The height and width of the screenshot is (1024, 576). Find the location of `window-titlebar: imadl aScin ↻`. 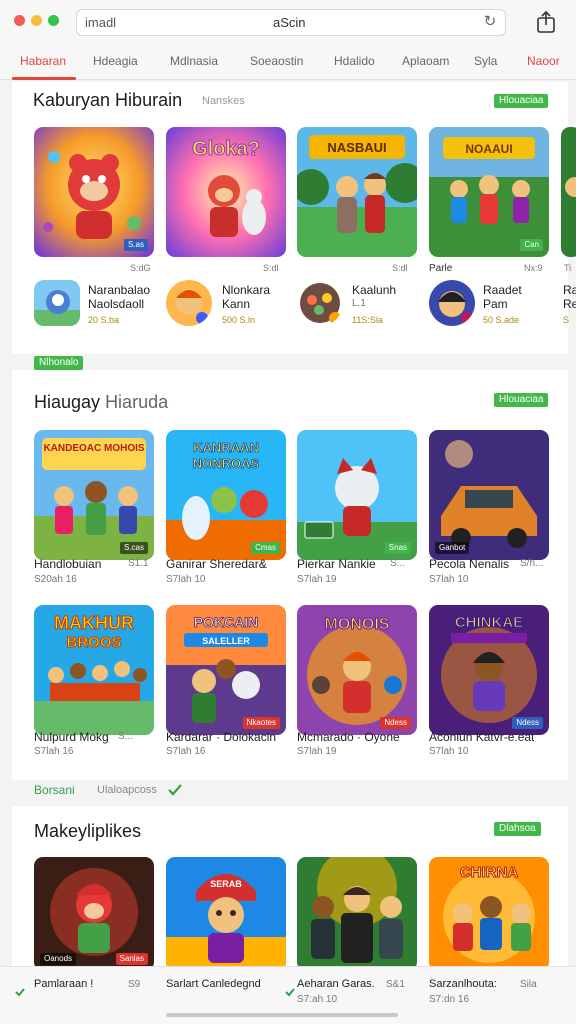

window-titlebar: imadl aScin ↻ is located at coordinates (288, 22).